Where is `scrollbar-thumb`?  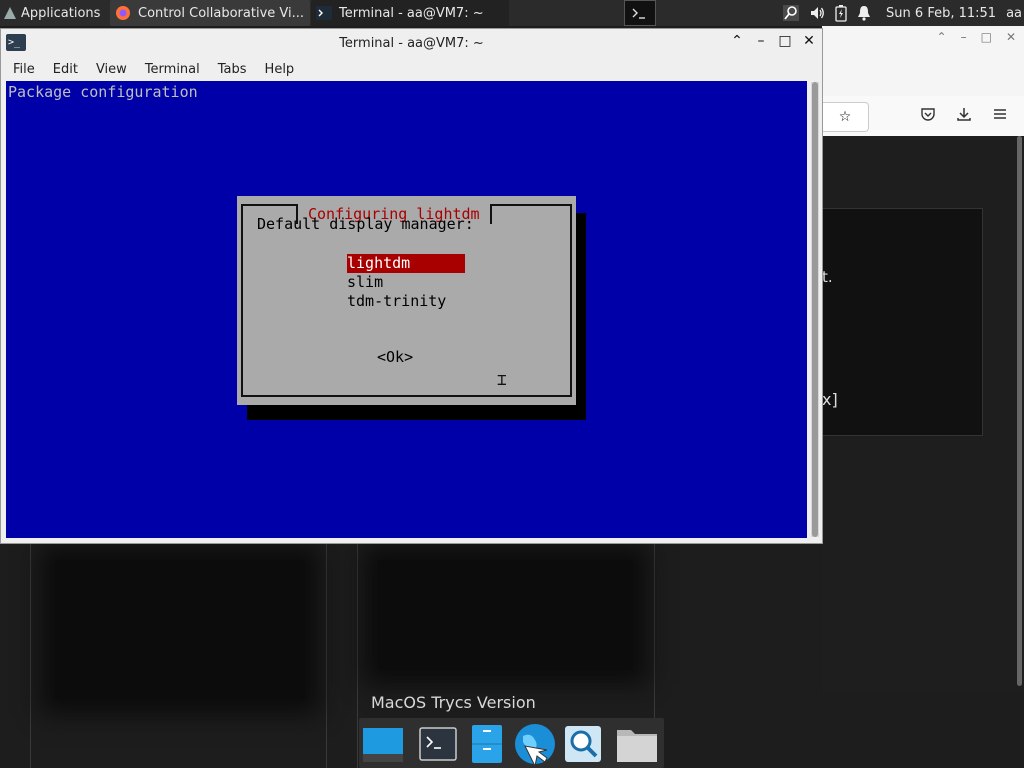 scrollbar-thumb is located at coordinates (815, 309).